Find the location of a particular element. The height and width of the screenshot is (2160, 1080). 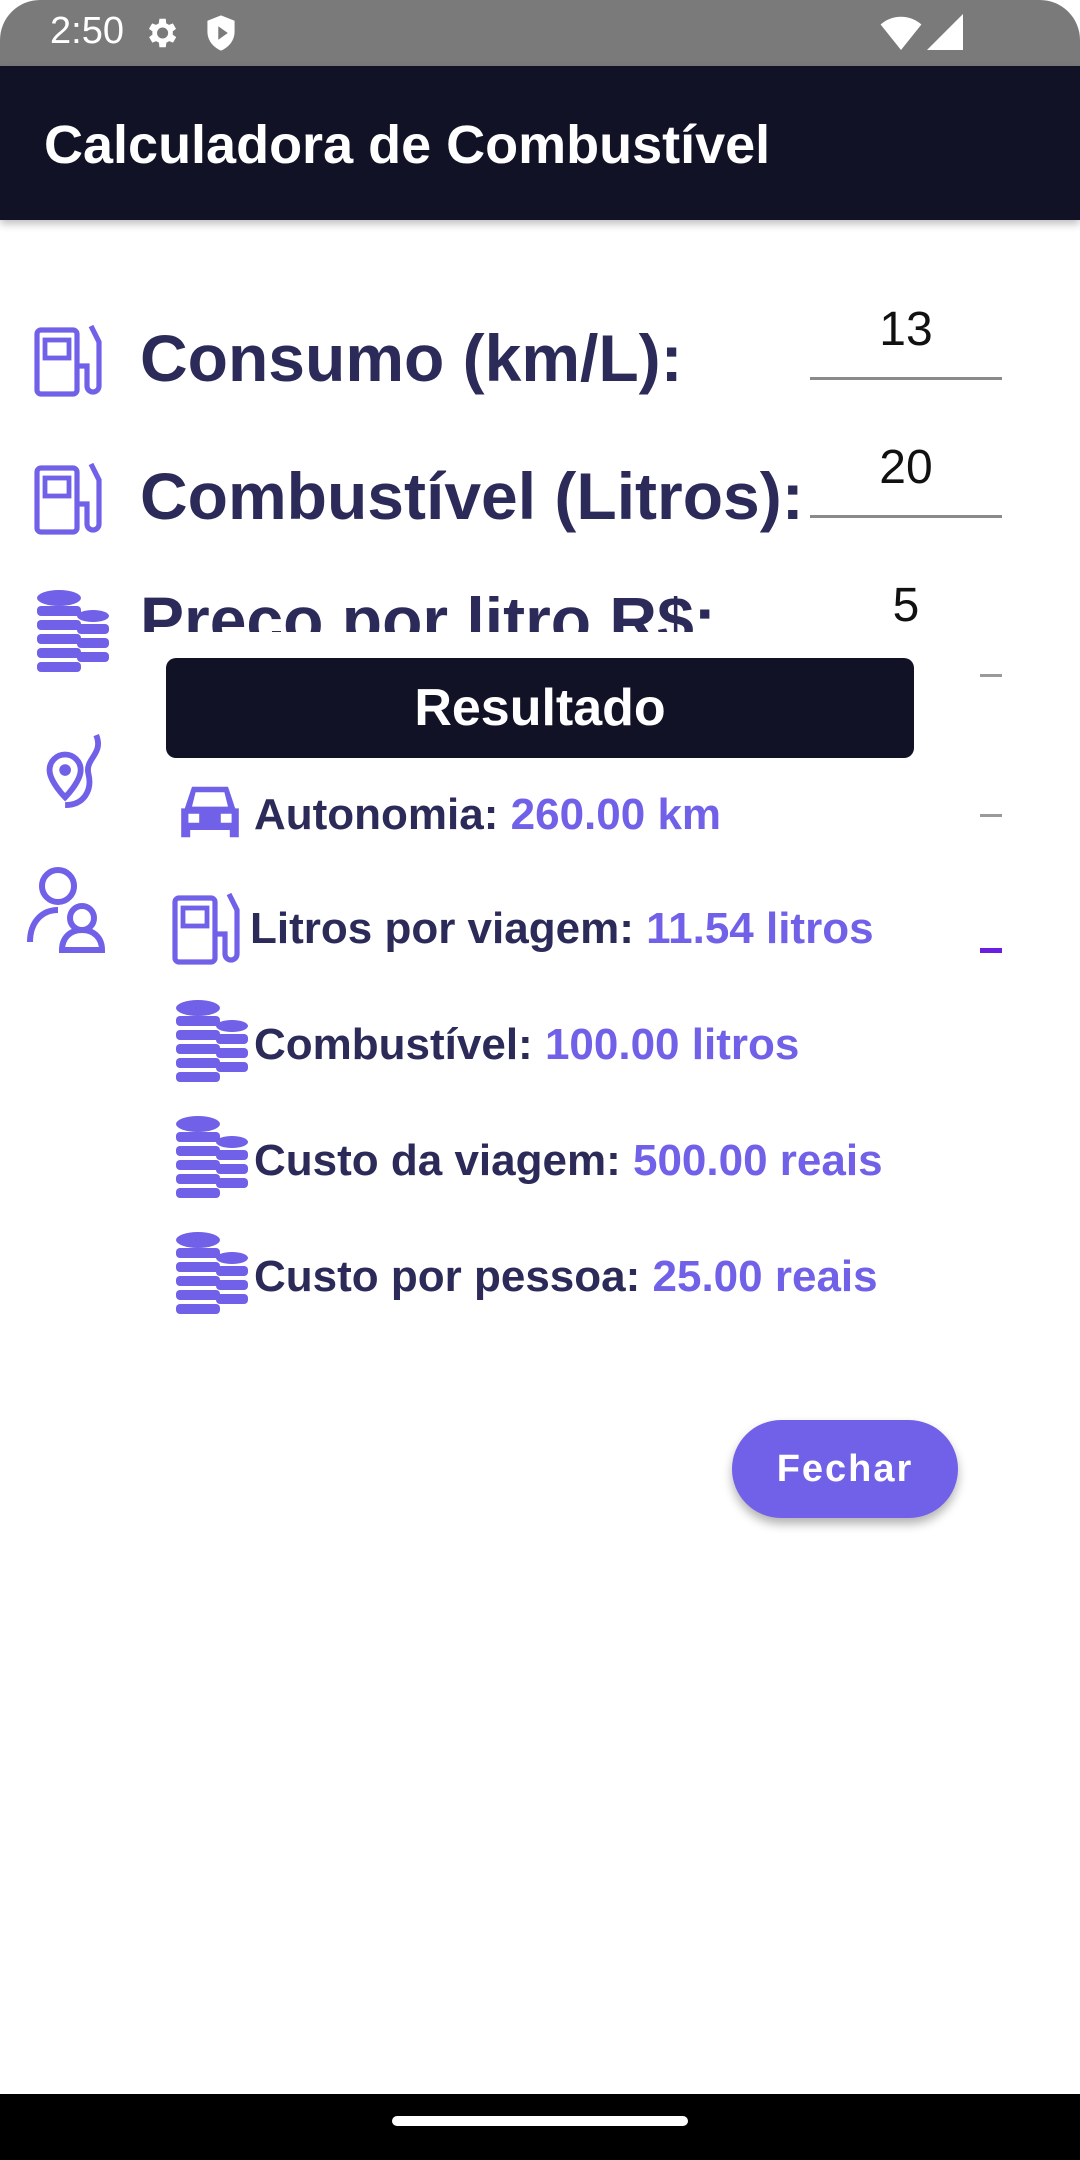

result-row-litros-viagem: Litros por viagem: 11.54 litros is located at coordinates (616, 926).